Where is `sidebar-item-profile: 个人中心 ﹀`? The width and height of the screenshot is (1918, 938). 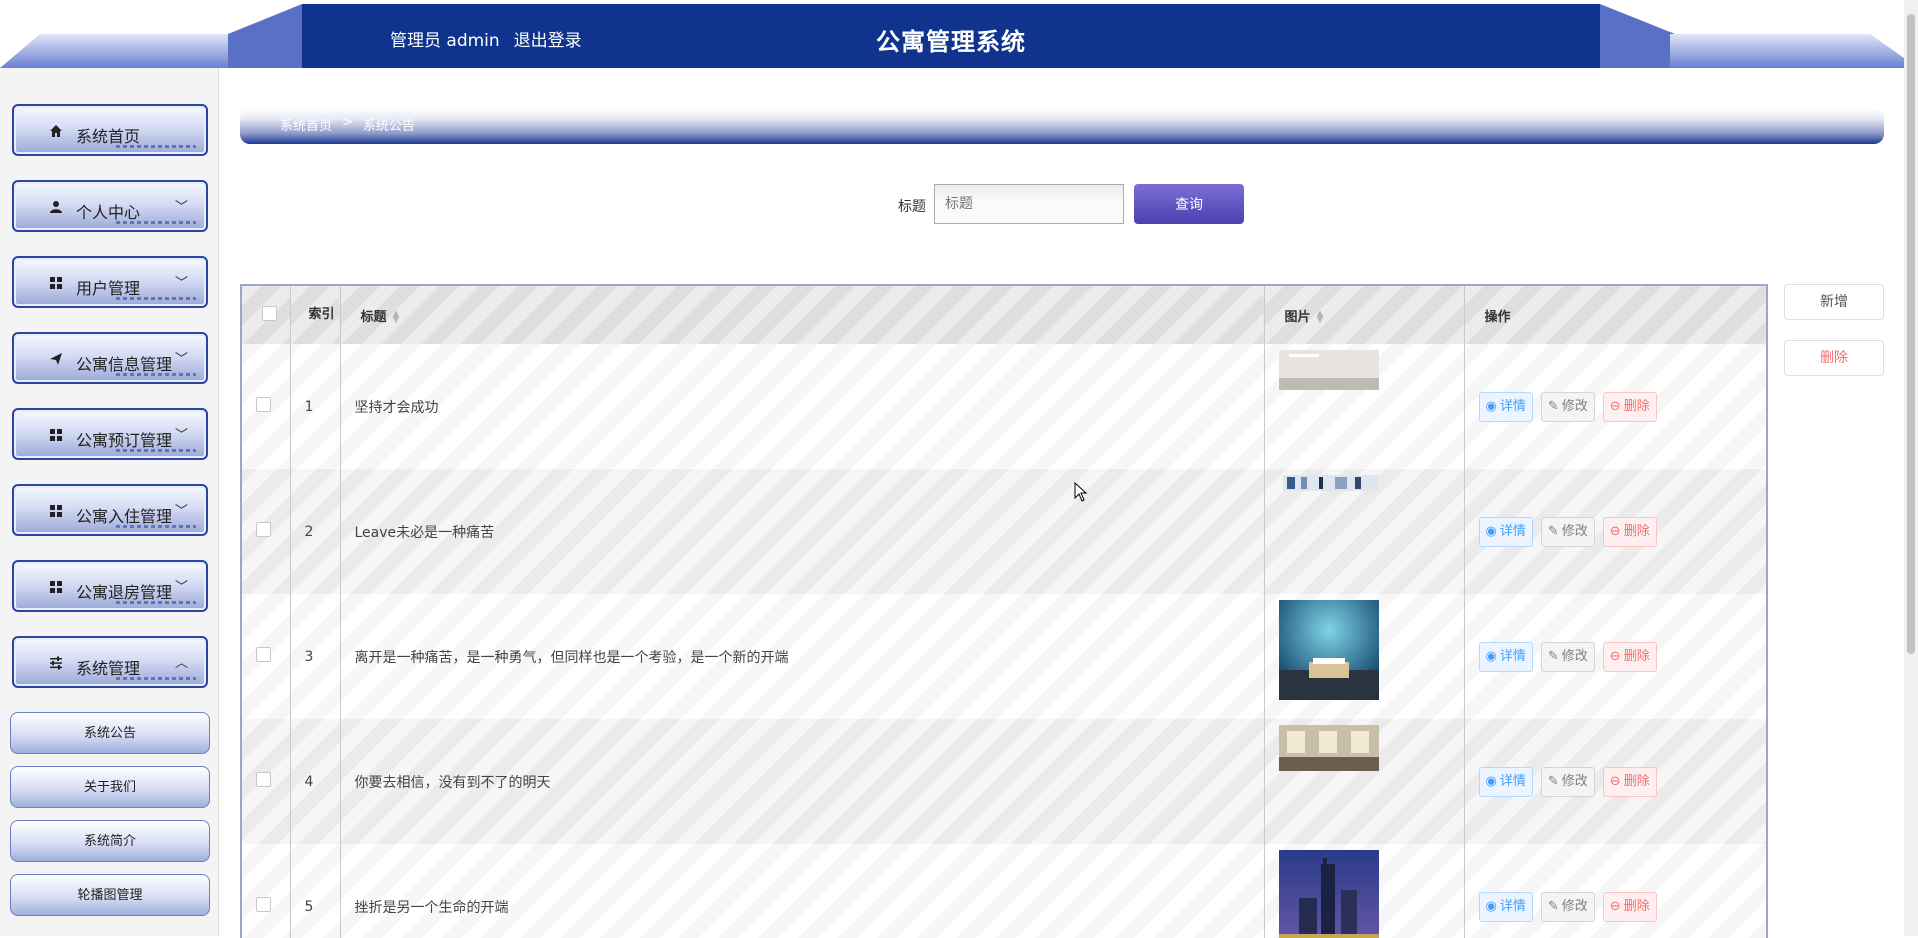
sidebar-item-profile: 个人中心 ﹀ is located at coordinates (110, 206).